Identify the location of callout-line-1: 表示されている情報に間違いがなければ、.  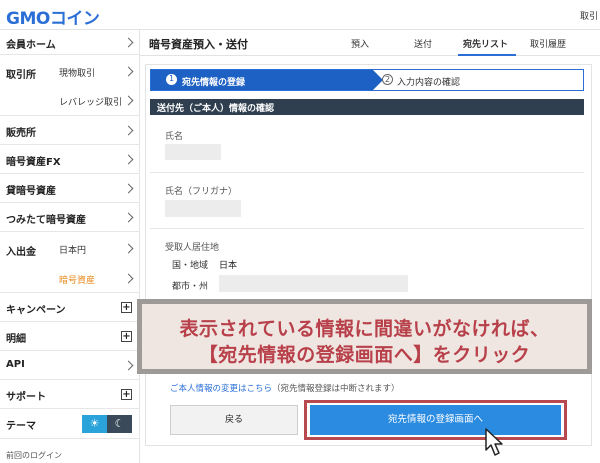
(364, 329).